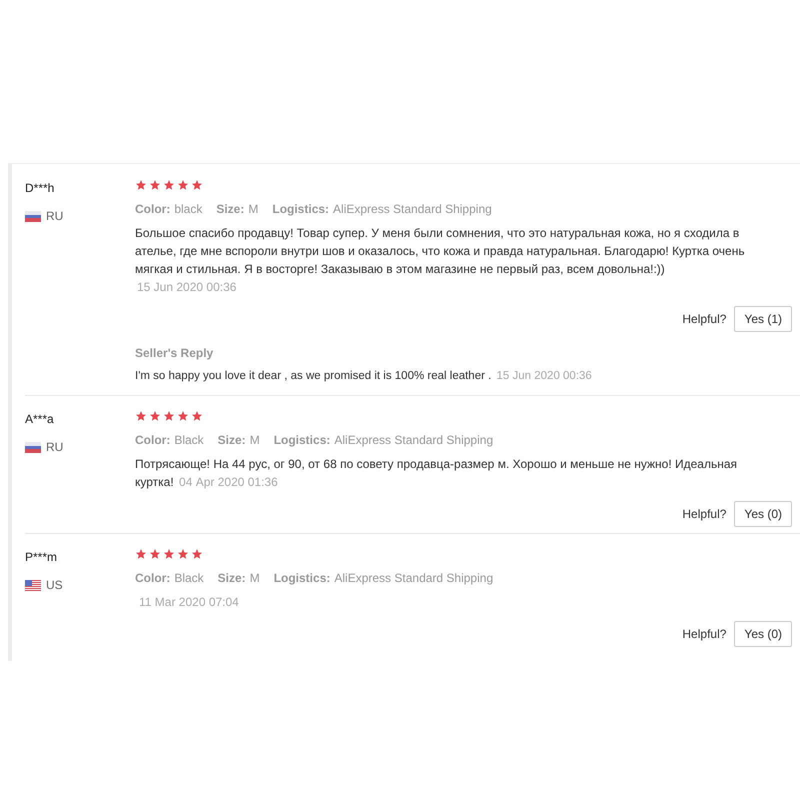  What do you see at coordinates (436, 474) in the screenshot?
I see `review-text: Потрясающе! На 44 рус, ог 90, от 68 по совету продавца-размер м. Хорошо и меньше не нужно! Идеальная куртка! 04 Apr 2020 01:36` at bounding box center [436, 474].